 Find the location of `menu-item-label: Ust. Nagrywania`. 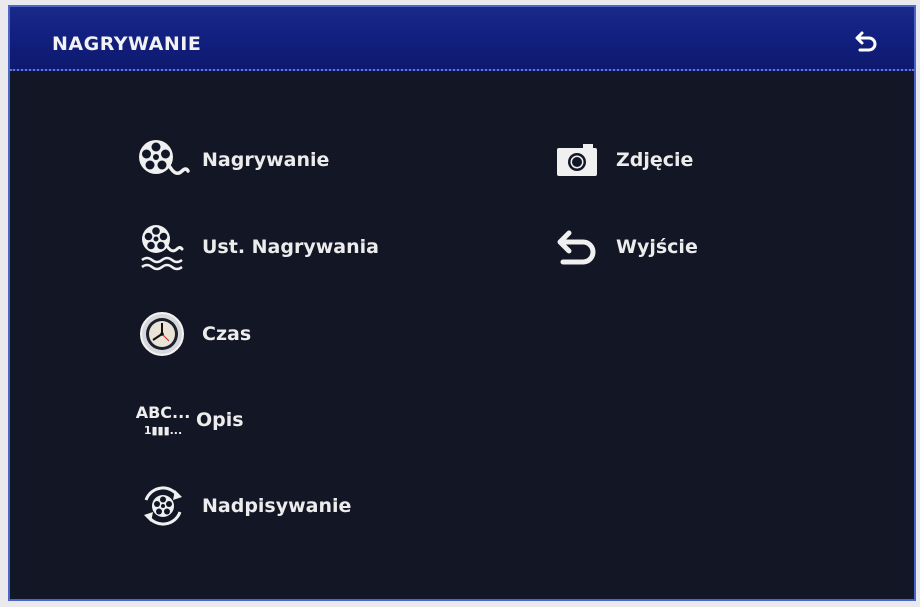

menu-item-label: Ust. Nagrywania is located at coordinates (290, 247).